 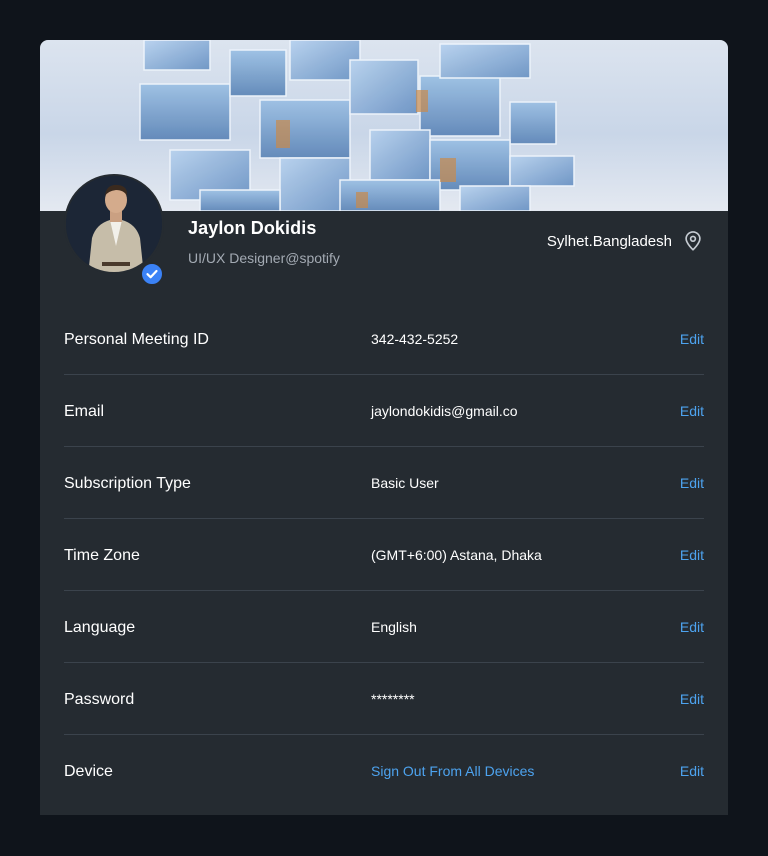 What do you see at coordinates (692, 699) in the screenshot?
I see `edit-password-button: Edit` at bounding box center [692, 699].